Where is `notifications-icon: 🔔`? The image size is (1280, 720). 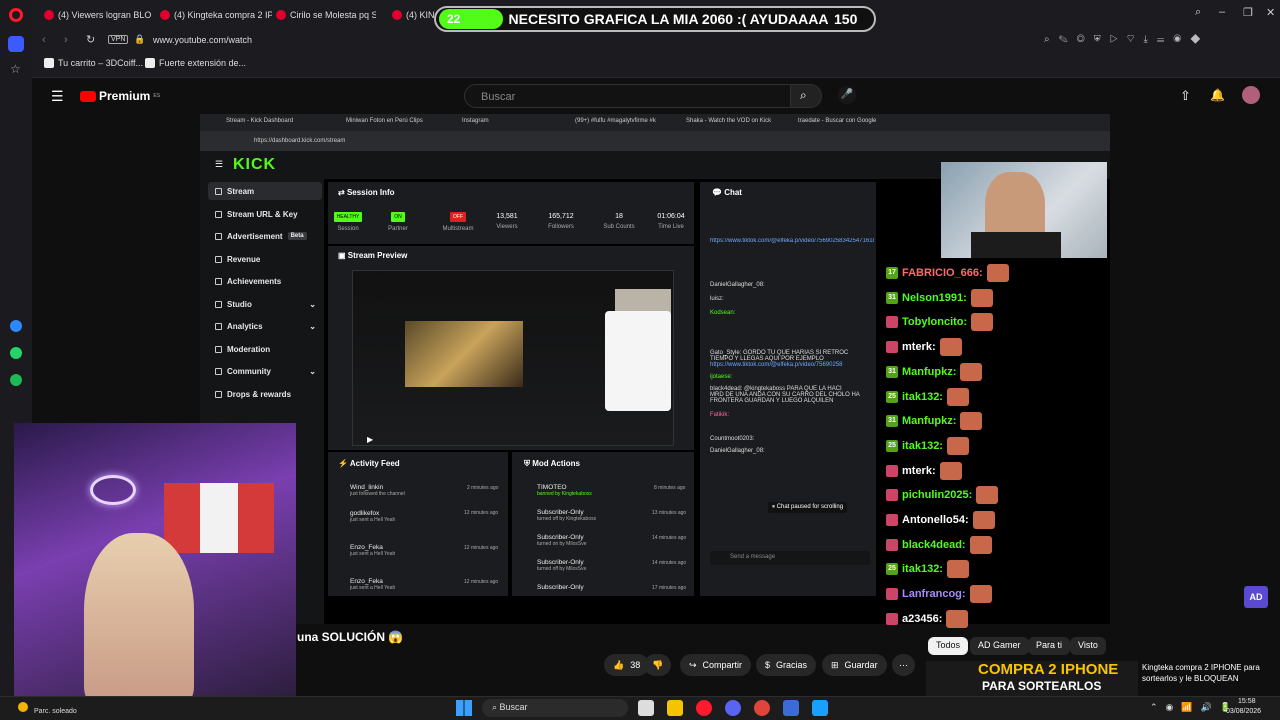
notifications-icon: 🔔 is located at coordinates (1217, 95).